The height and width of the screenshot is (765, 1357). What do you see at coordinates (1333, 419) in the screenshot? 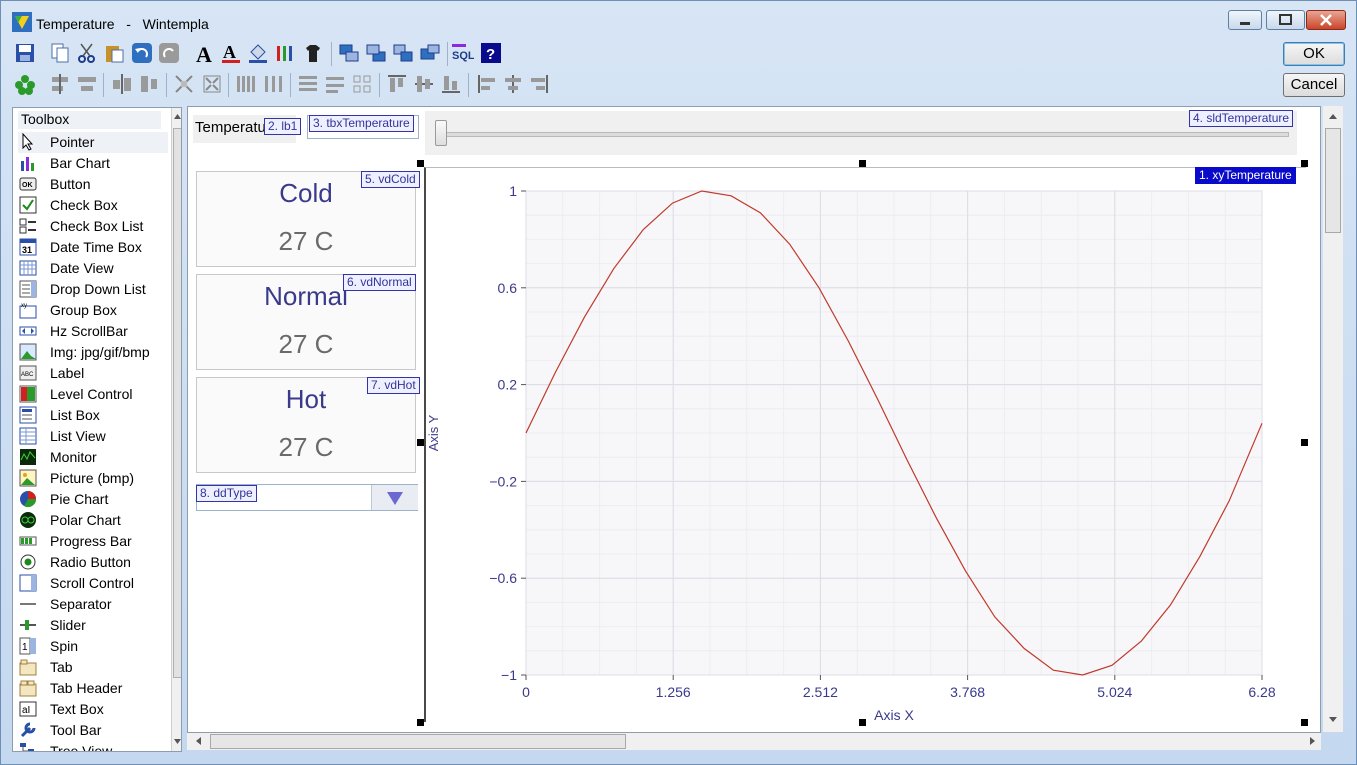
I see `canvas-vertical-scrollbar` at bounding box center [1333, 419].